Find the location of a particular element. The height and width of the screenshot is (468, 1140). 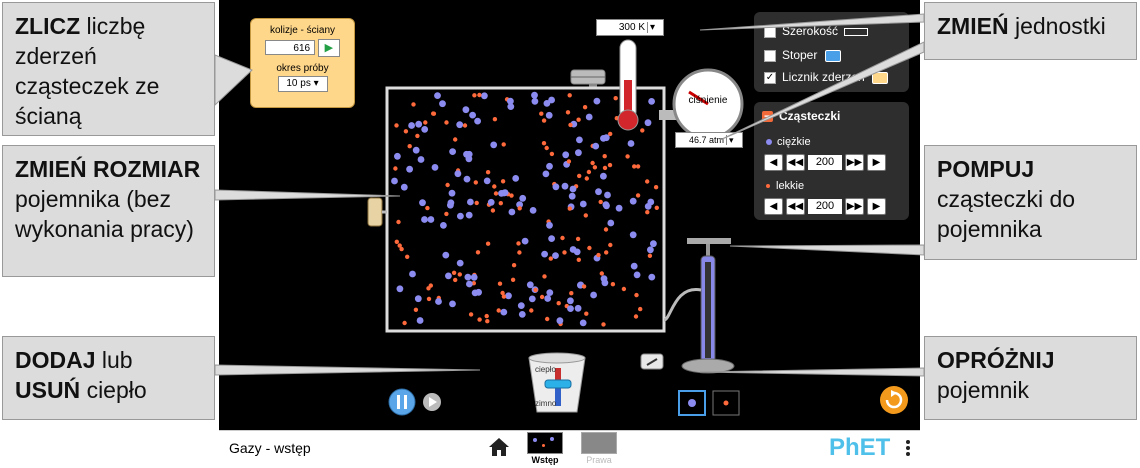

pump-handle is located at coordinates (709, 241).